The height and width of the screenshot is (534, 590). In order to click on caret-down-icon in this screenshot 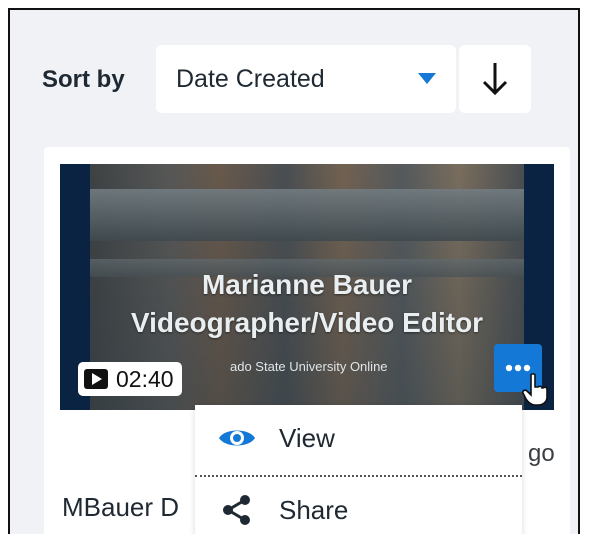, I will do `click(427, 78)`.